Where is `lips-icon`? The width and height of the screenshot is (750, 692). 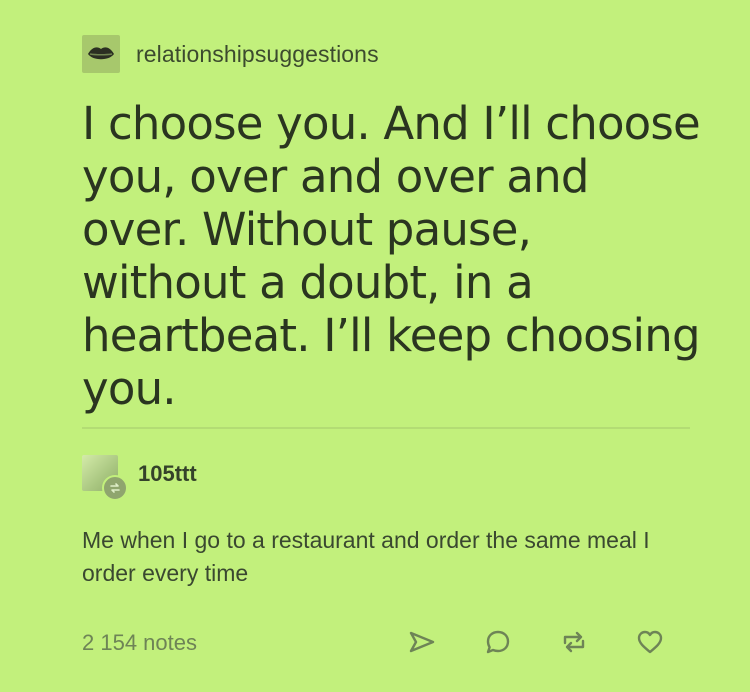 lips-icon is located at coordinates (101, 53).